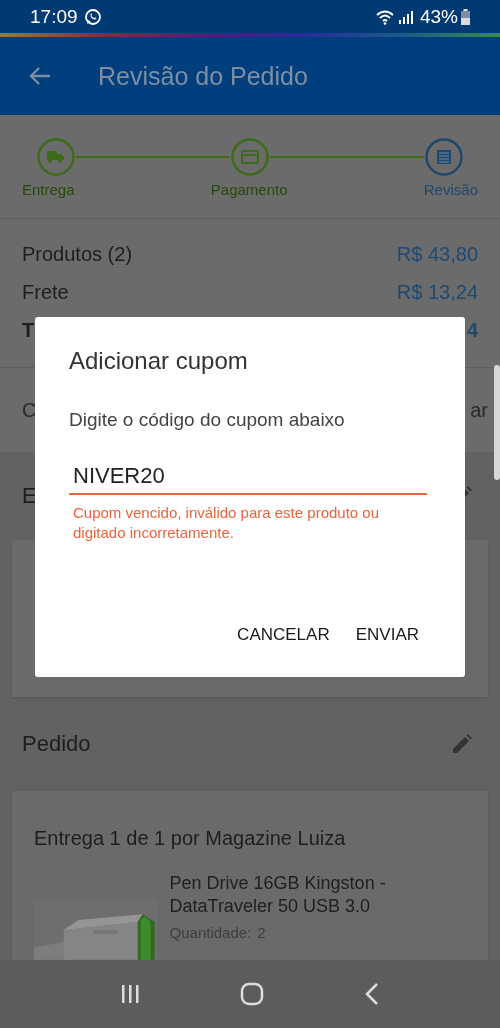  Describe the element at coordinates (28, 330) in the screenshot. I see `summary-label: T` at that location.